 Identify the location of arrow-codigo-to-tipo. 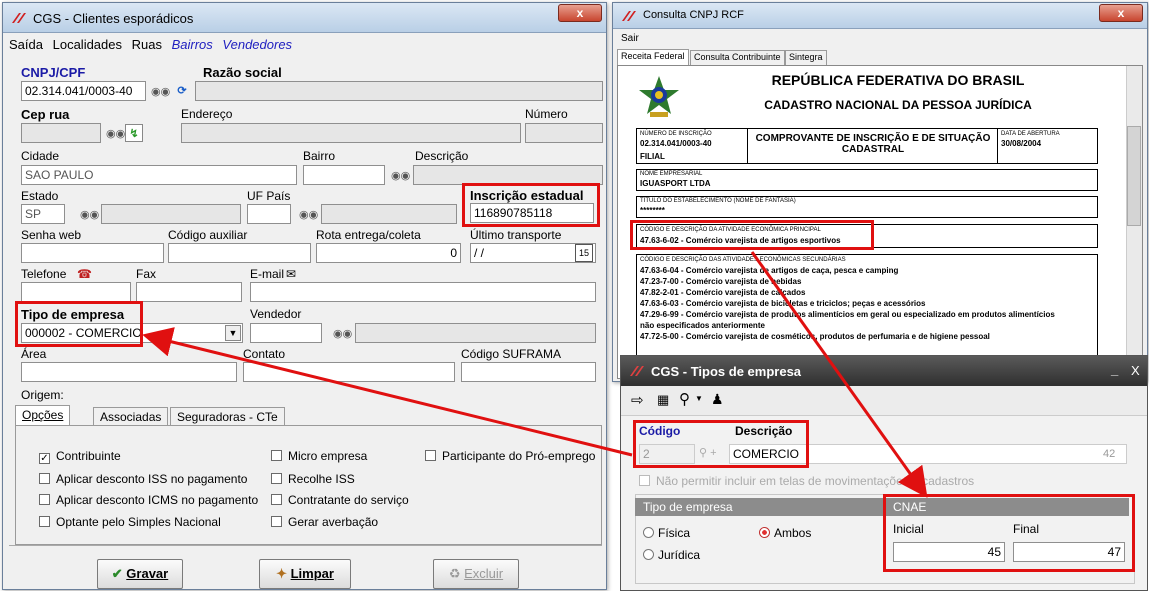
(387, 392).